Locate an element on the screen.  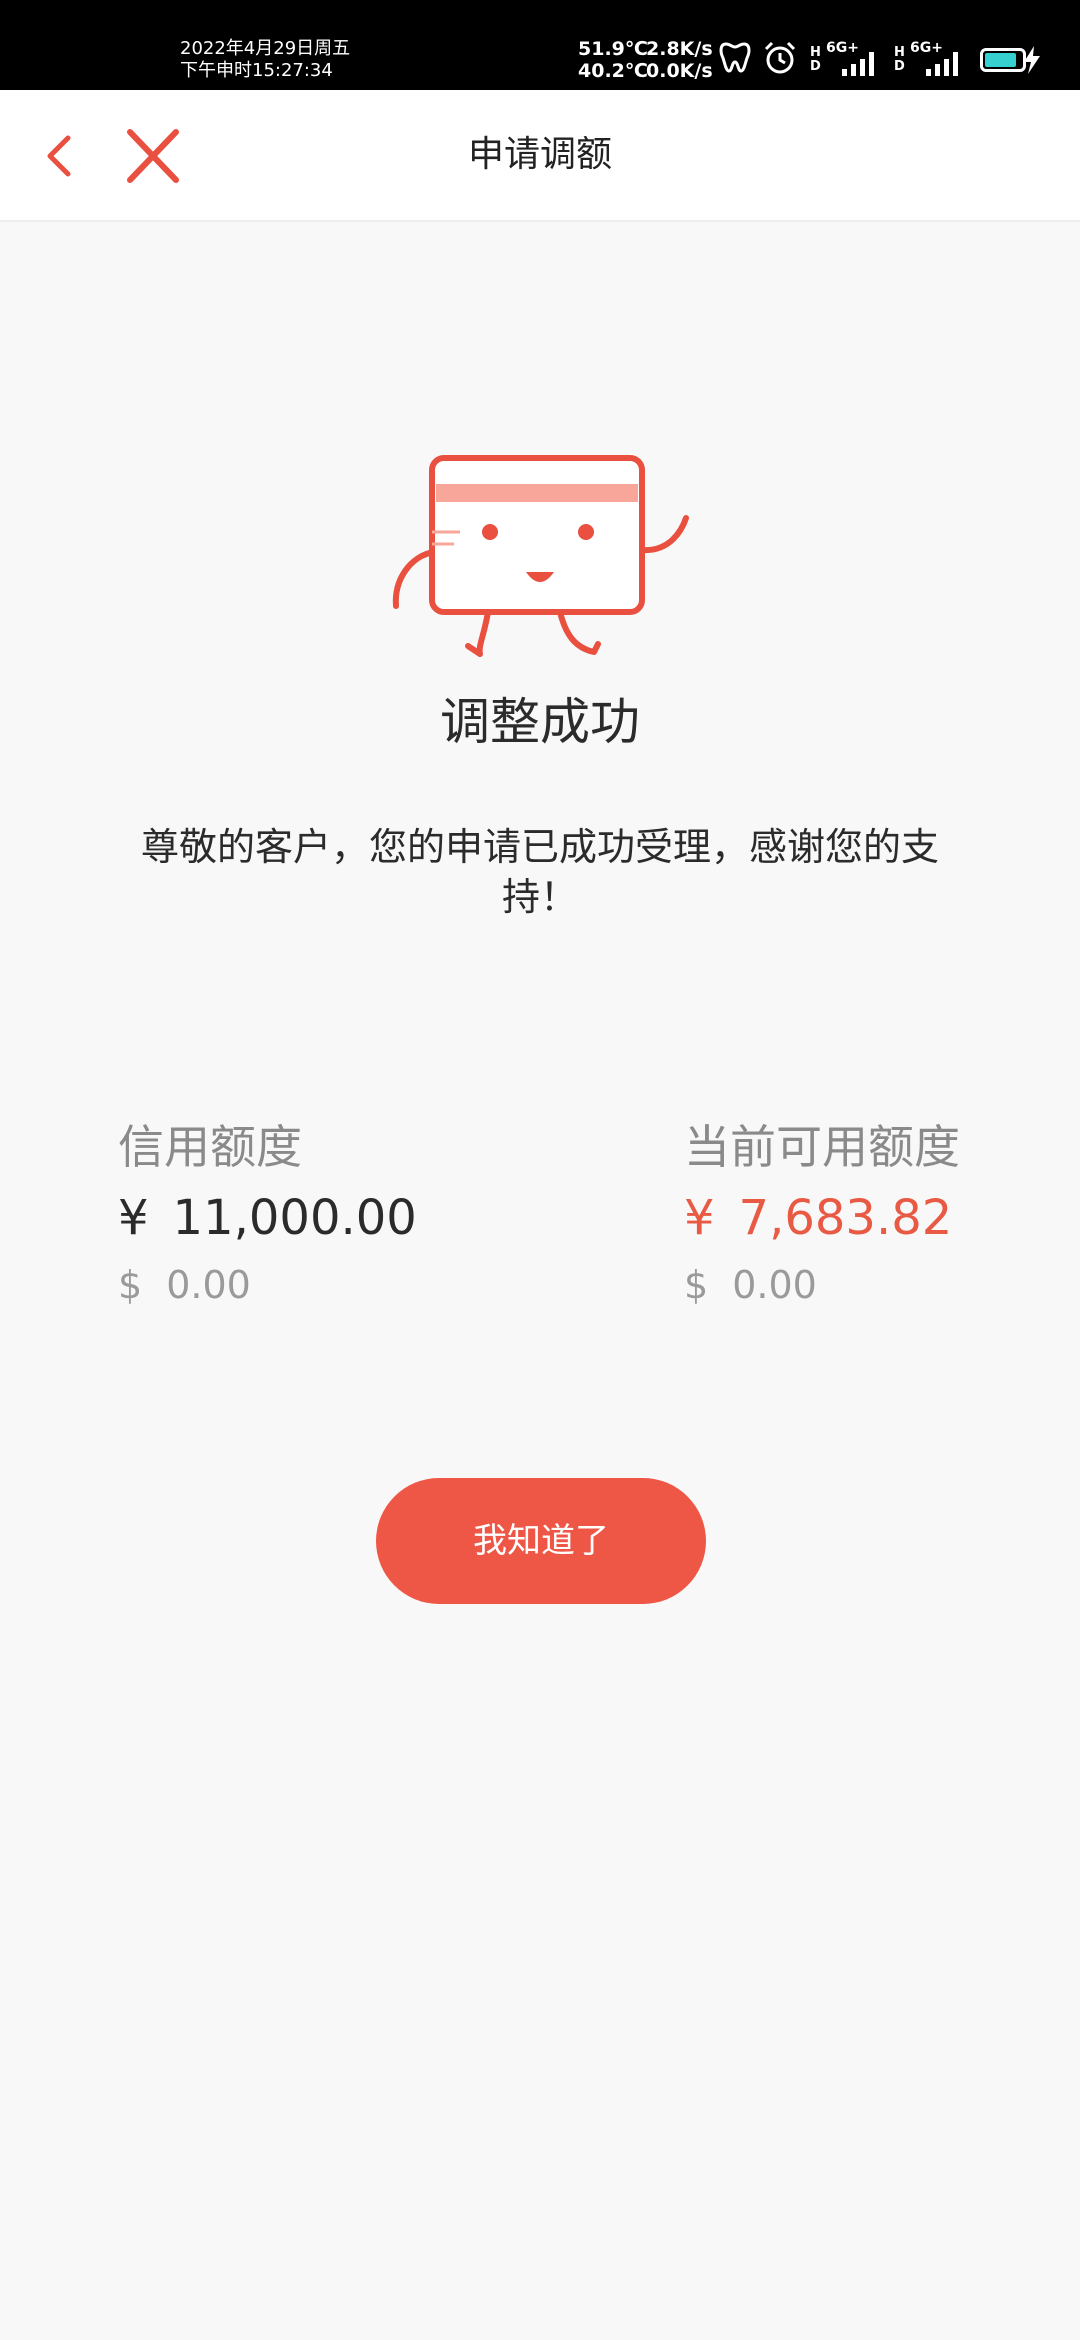
result-title: 调整成功 is located at coordinates (540, 722).